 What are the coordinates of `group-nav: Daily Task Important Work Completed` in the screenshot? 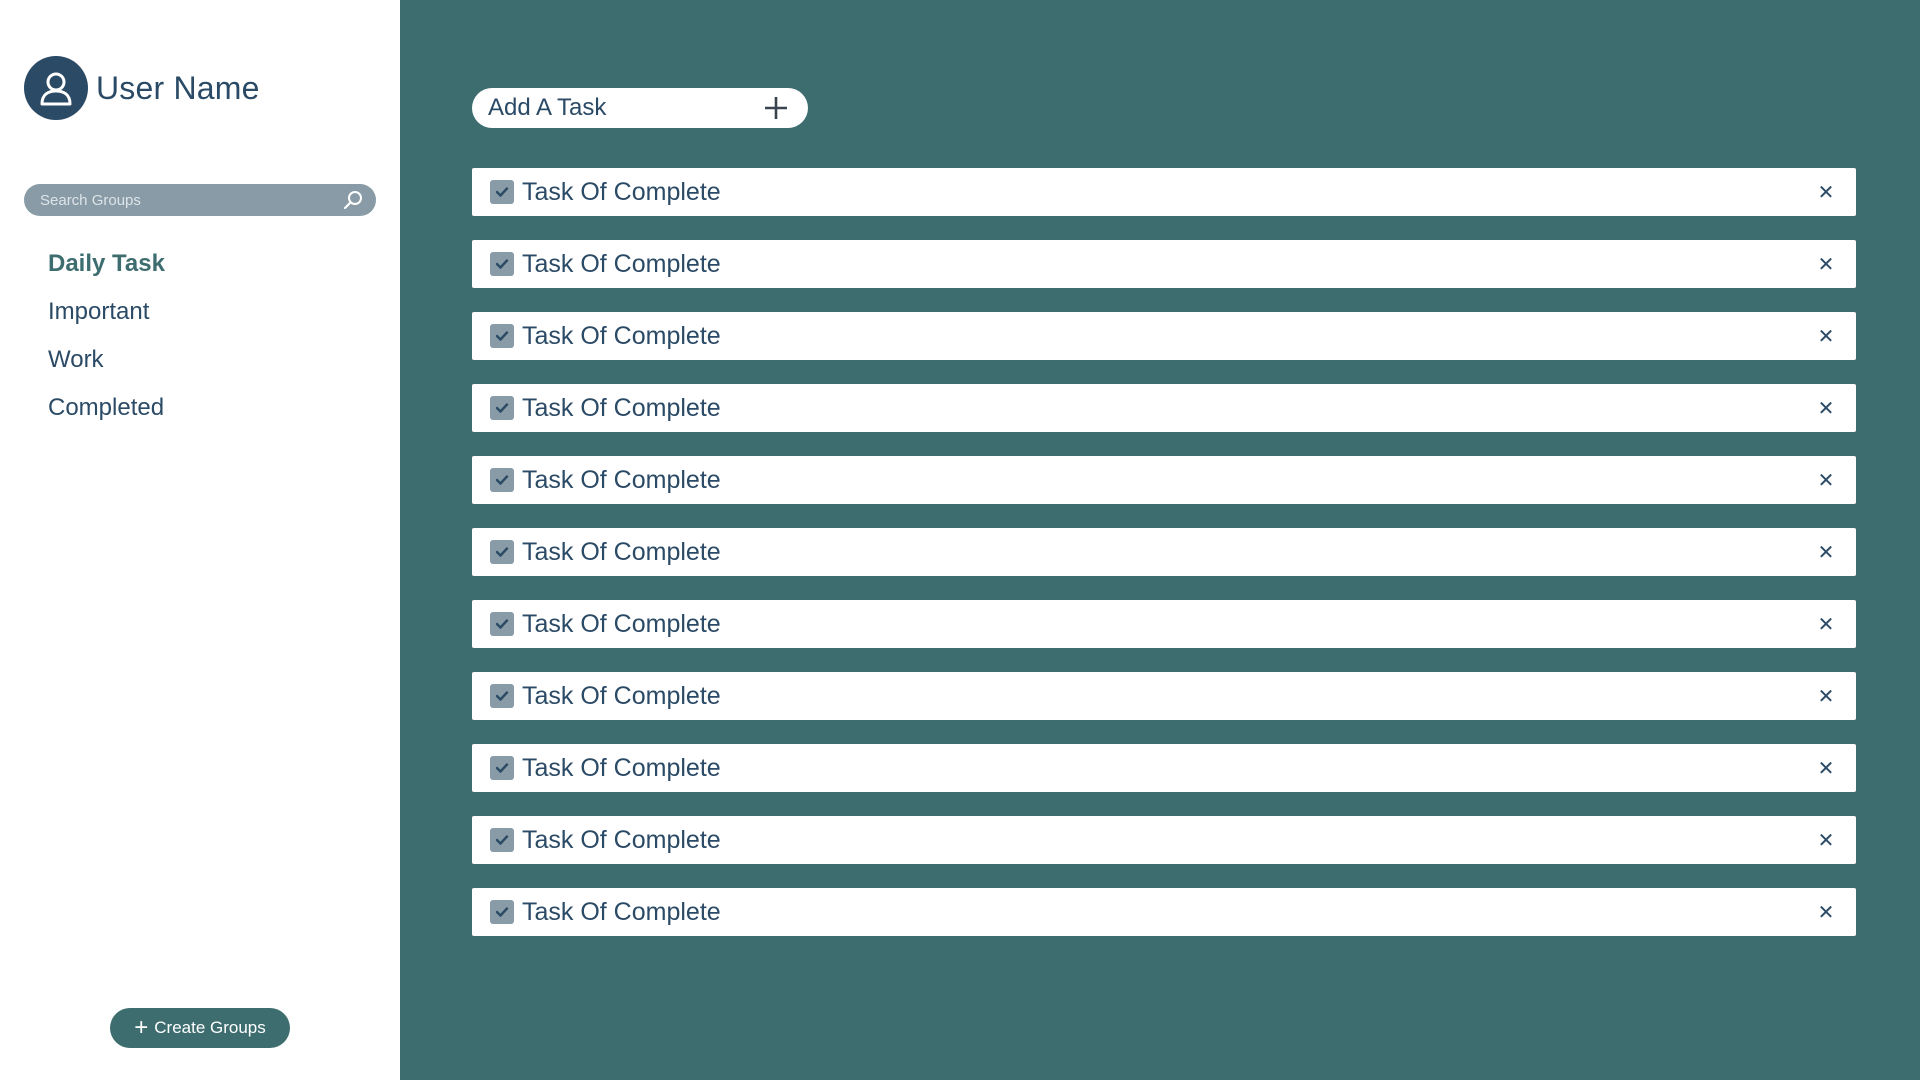 It's located at (106, 340).